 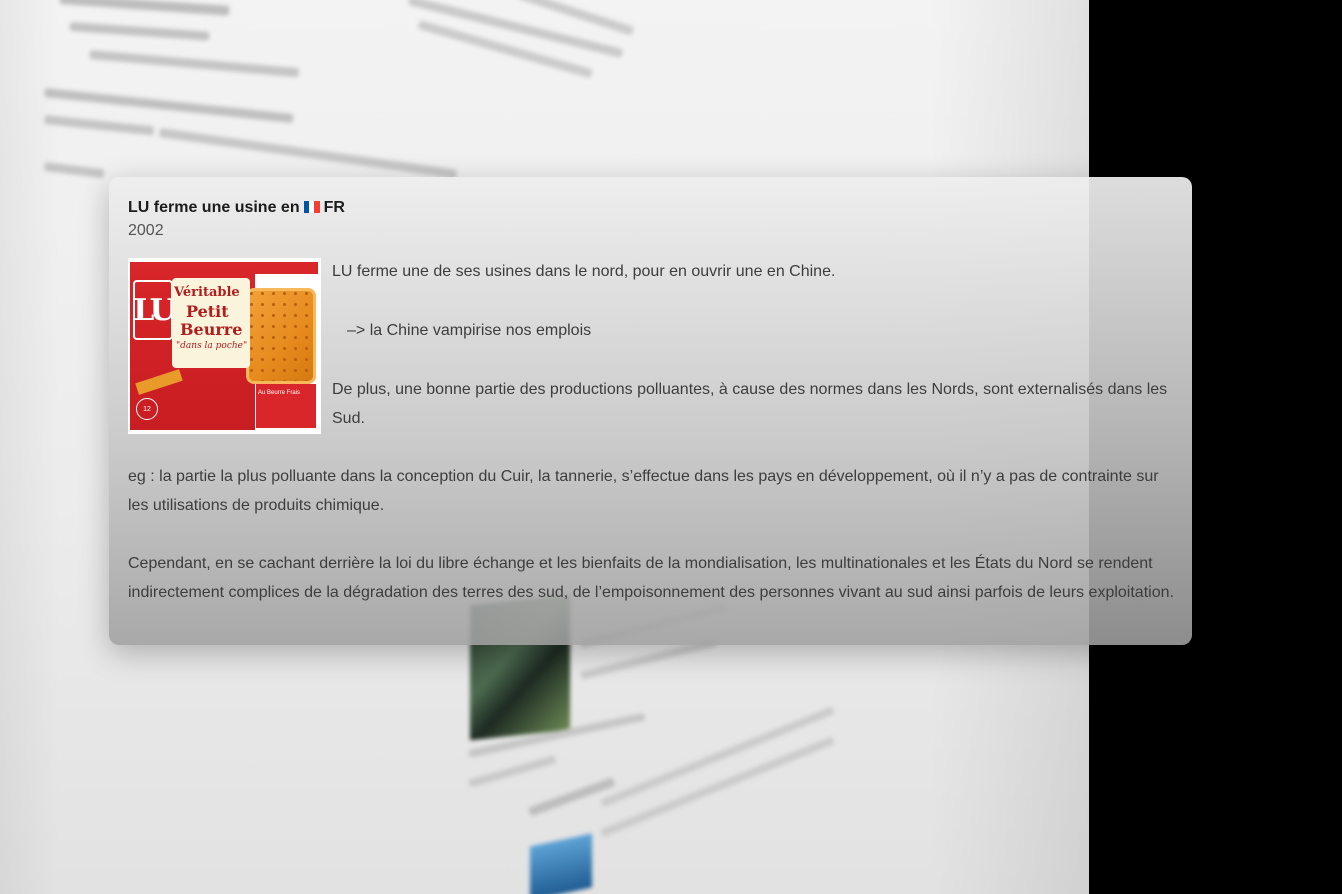 I want to click on label-line-petit: Petit, so click(x=207, y=311).